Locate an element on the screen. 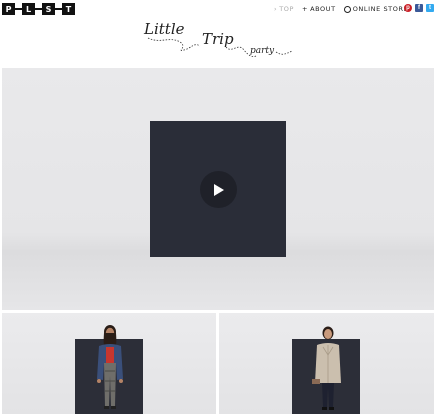  top-nav: › TOP + ABOUT ONLINE STORE is located at coordinates (345, 9).